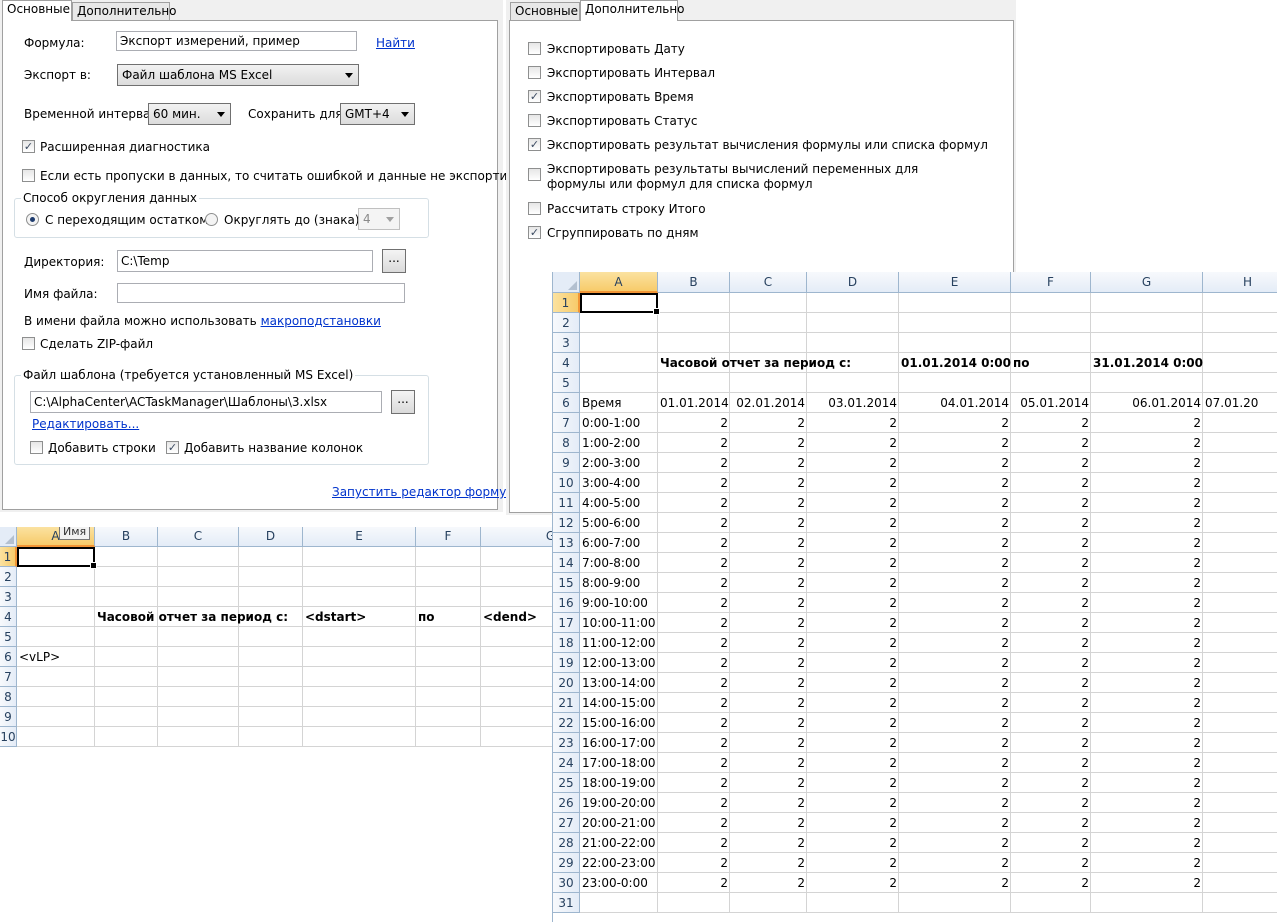  What do you see at coordinates (8, 717) in the screenshot?
I see `row-header: 9` at bounding box center [8, 717].